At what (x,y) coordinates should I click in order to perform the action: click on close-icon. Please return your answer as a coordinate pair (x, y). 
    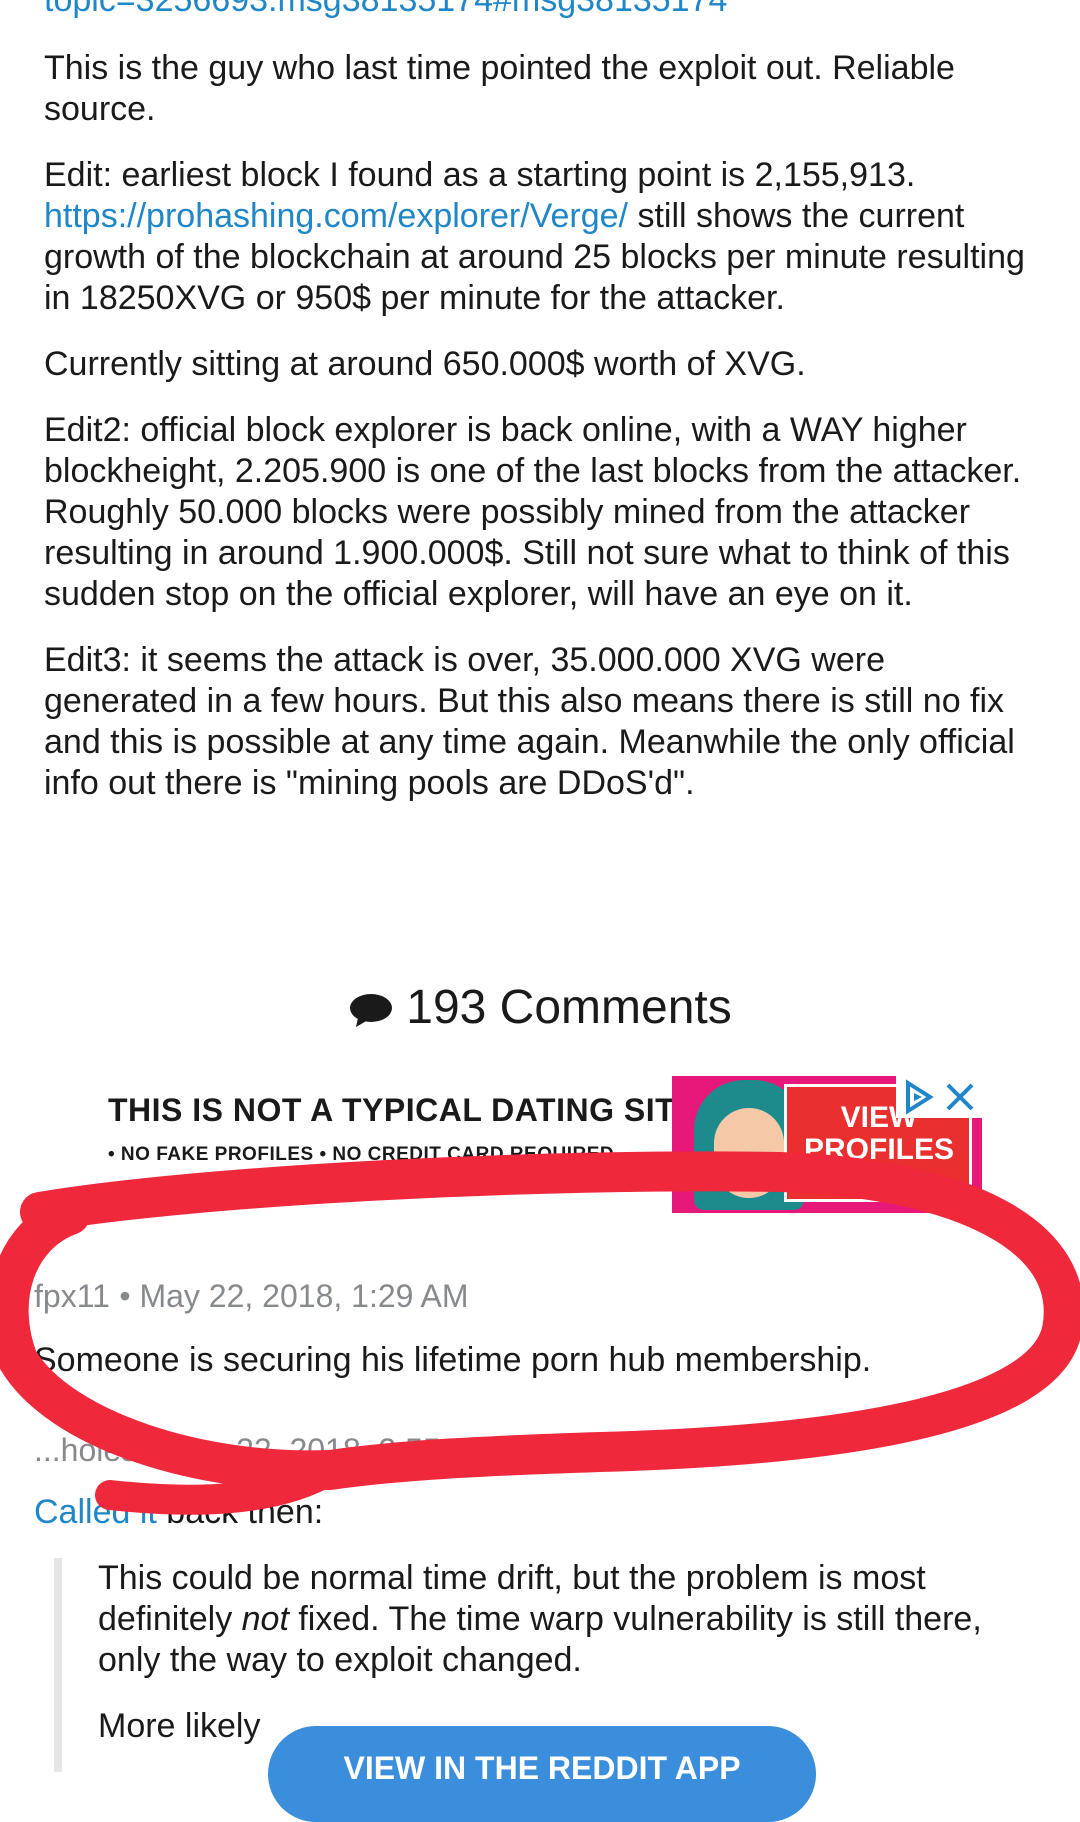
    Looking at the image, I should click on (960, 1097).